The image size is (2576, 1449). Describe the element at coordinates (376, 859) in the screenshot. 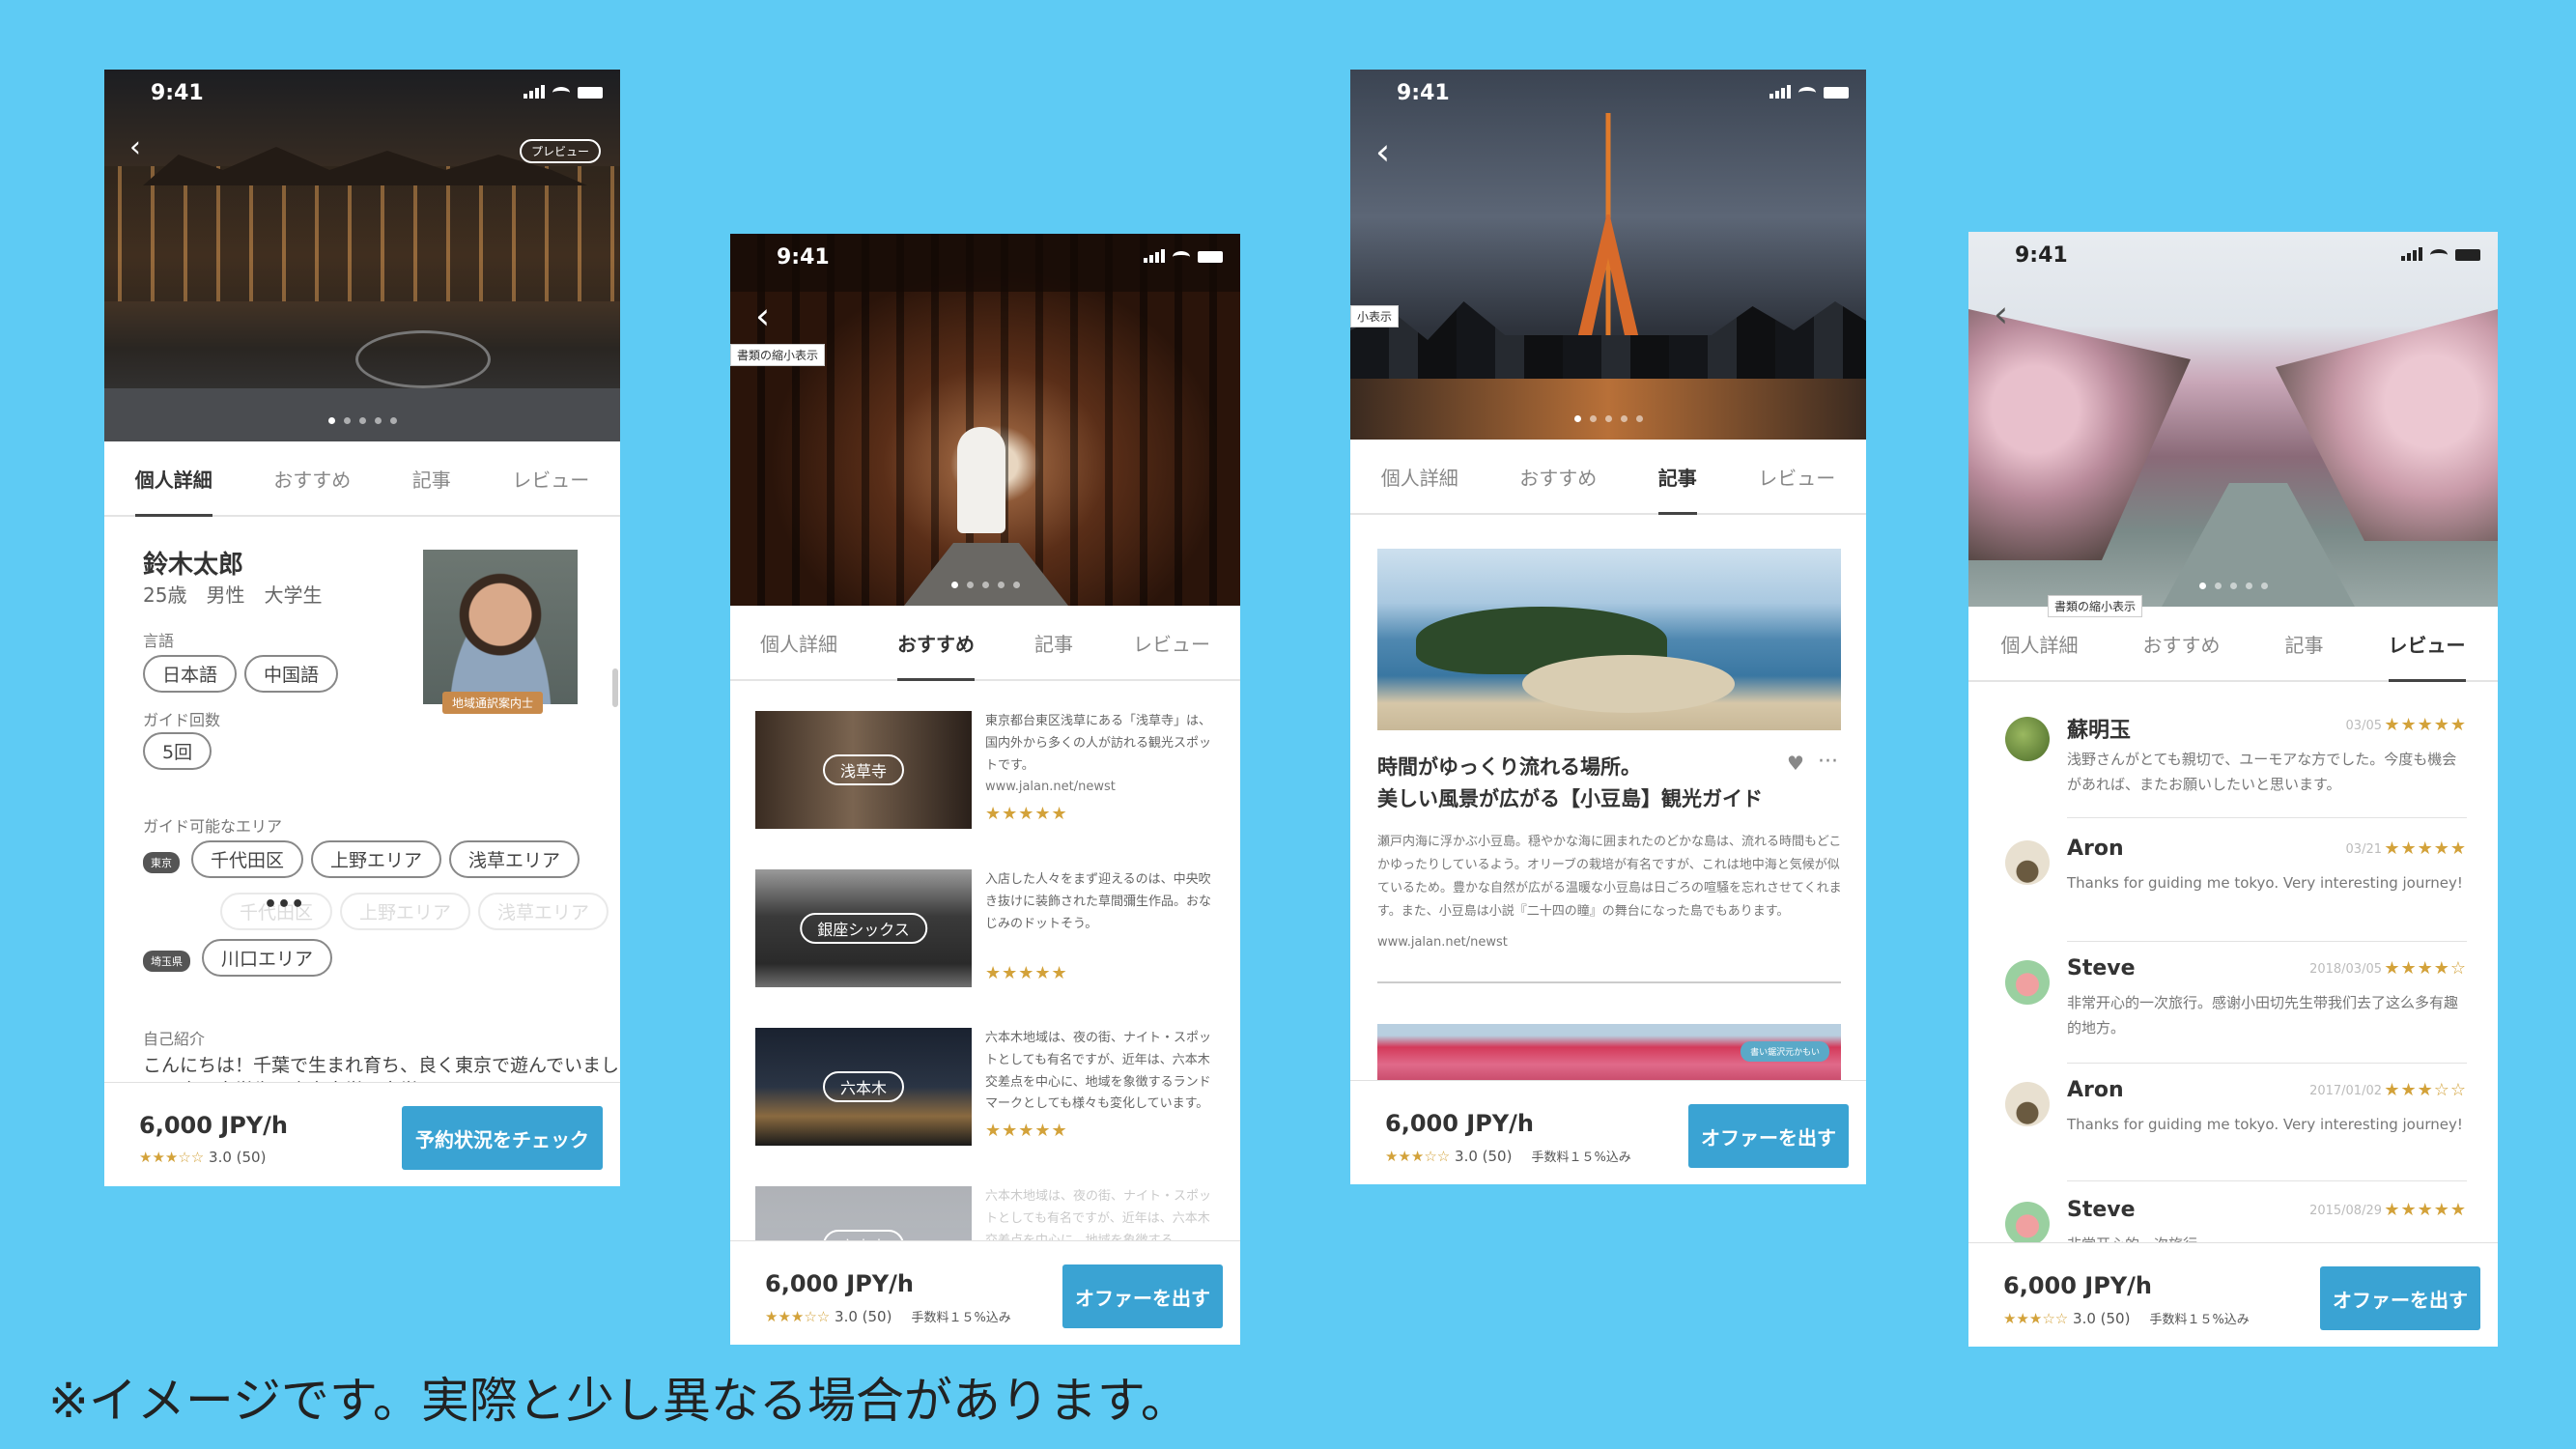

I see `area-pill: 上野エリア` at that location.